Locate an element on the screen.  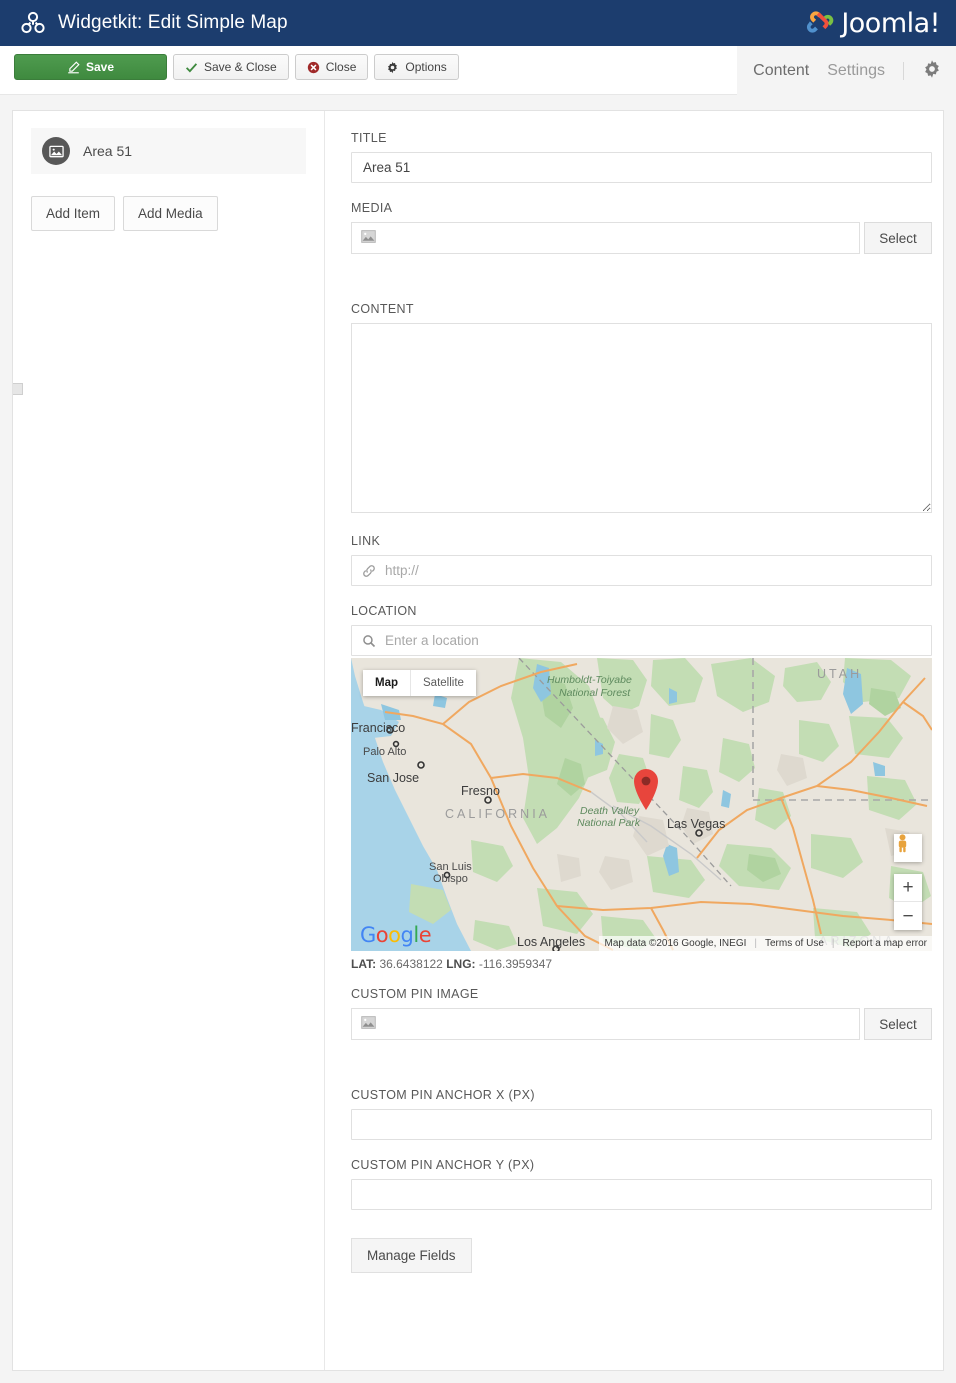
custom-pin-image-row: Select is located at coordinates (641, 1024).